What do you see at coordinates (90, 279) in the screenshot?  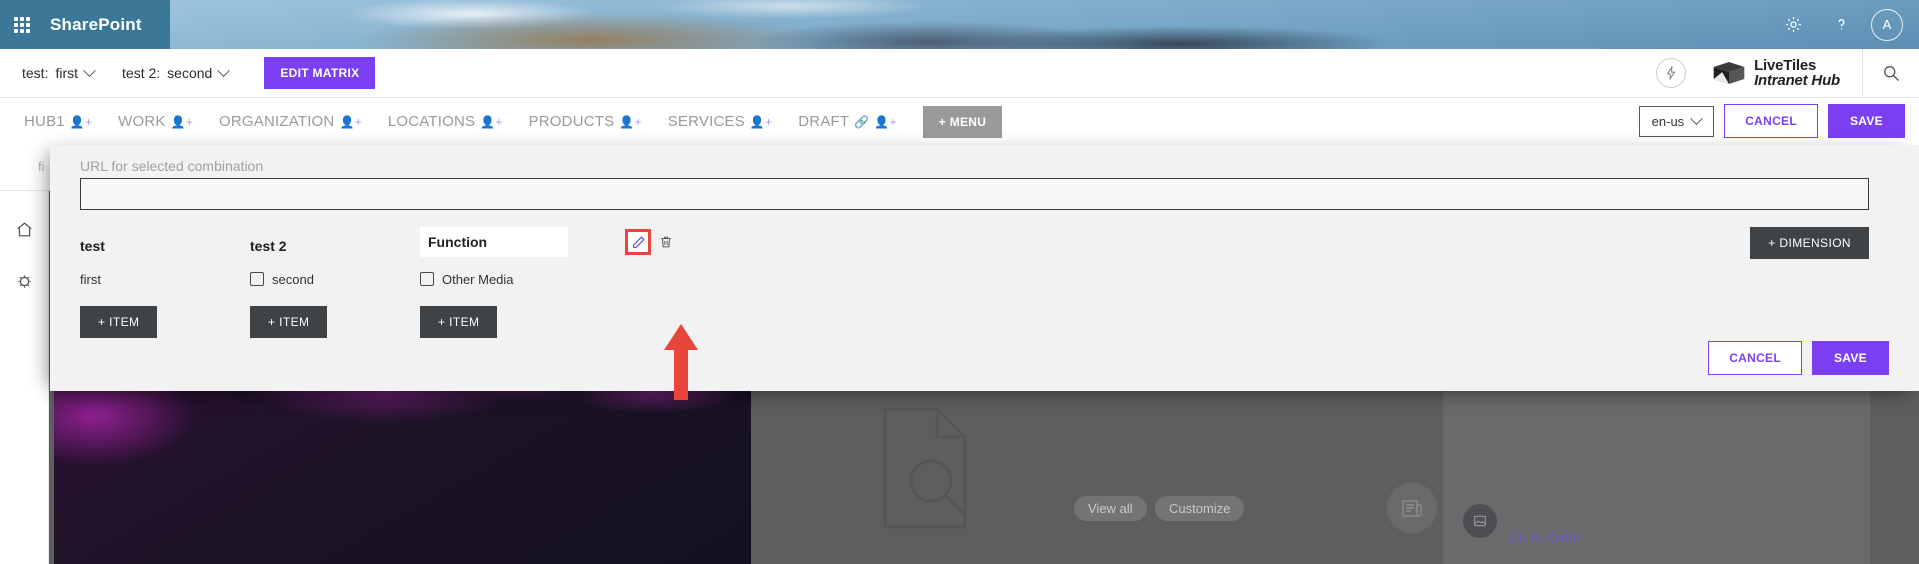 I see `dimension-item-label: first` at bounding box center [90, 279].